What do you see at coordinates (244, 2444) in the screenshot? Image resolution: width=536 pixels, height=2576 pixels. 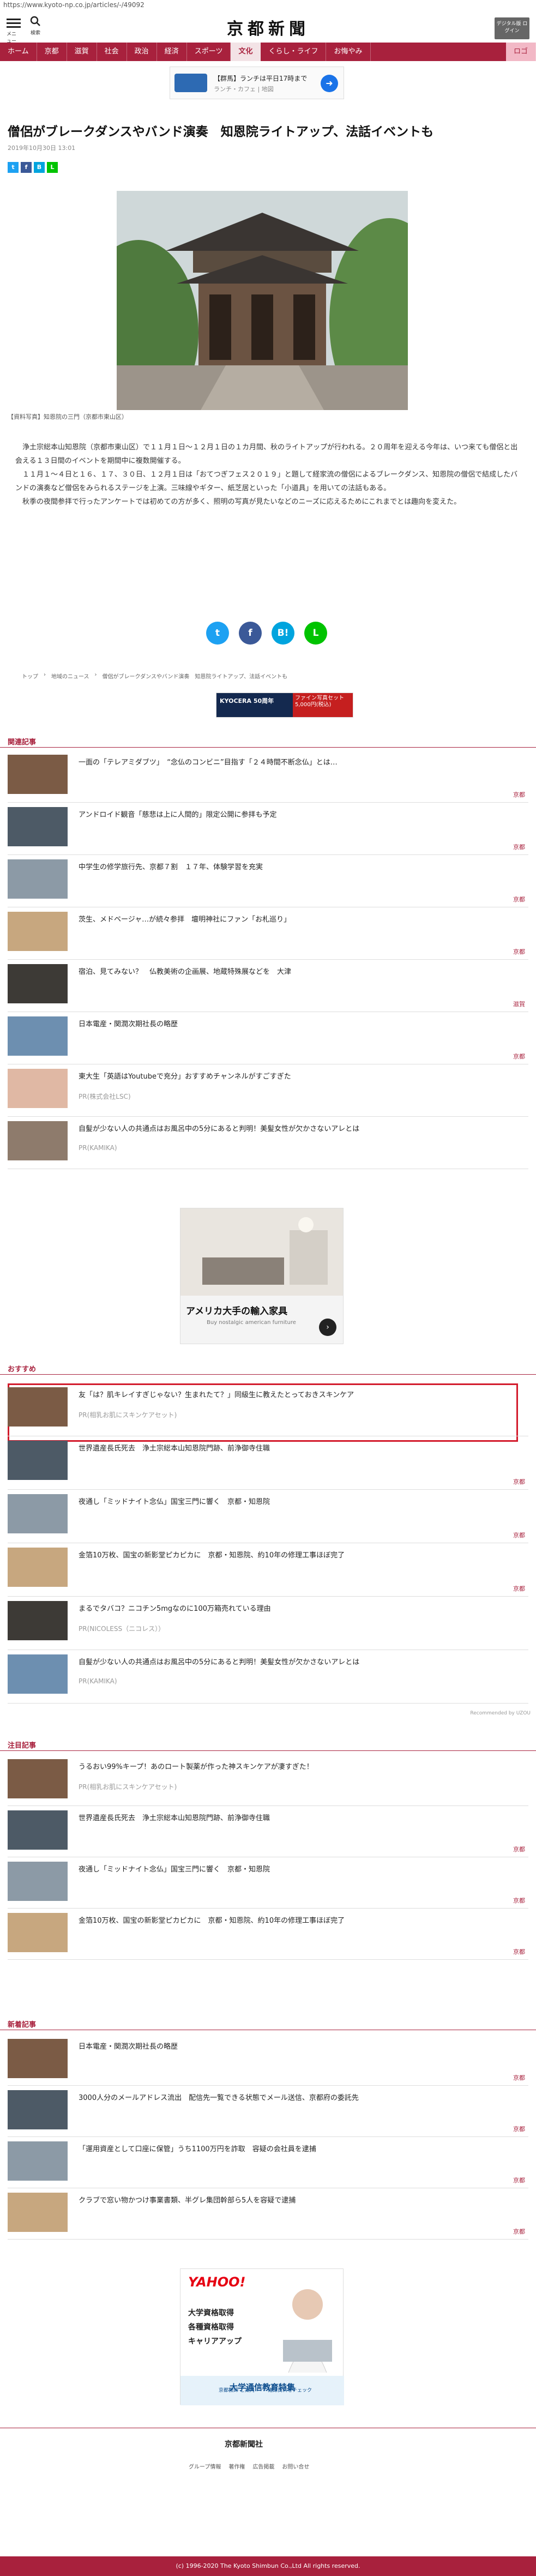 I see `footer-logo: 京都新聞社` at bounding box center [244, 2444].